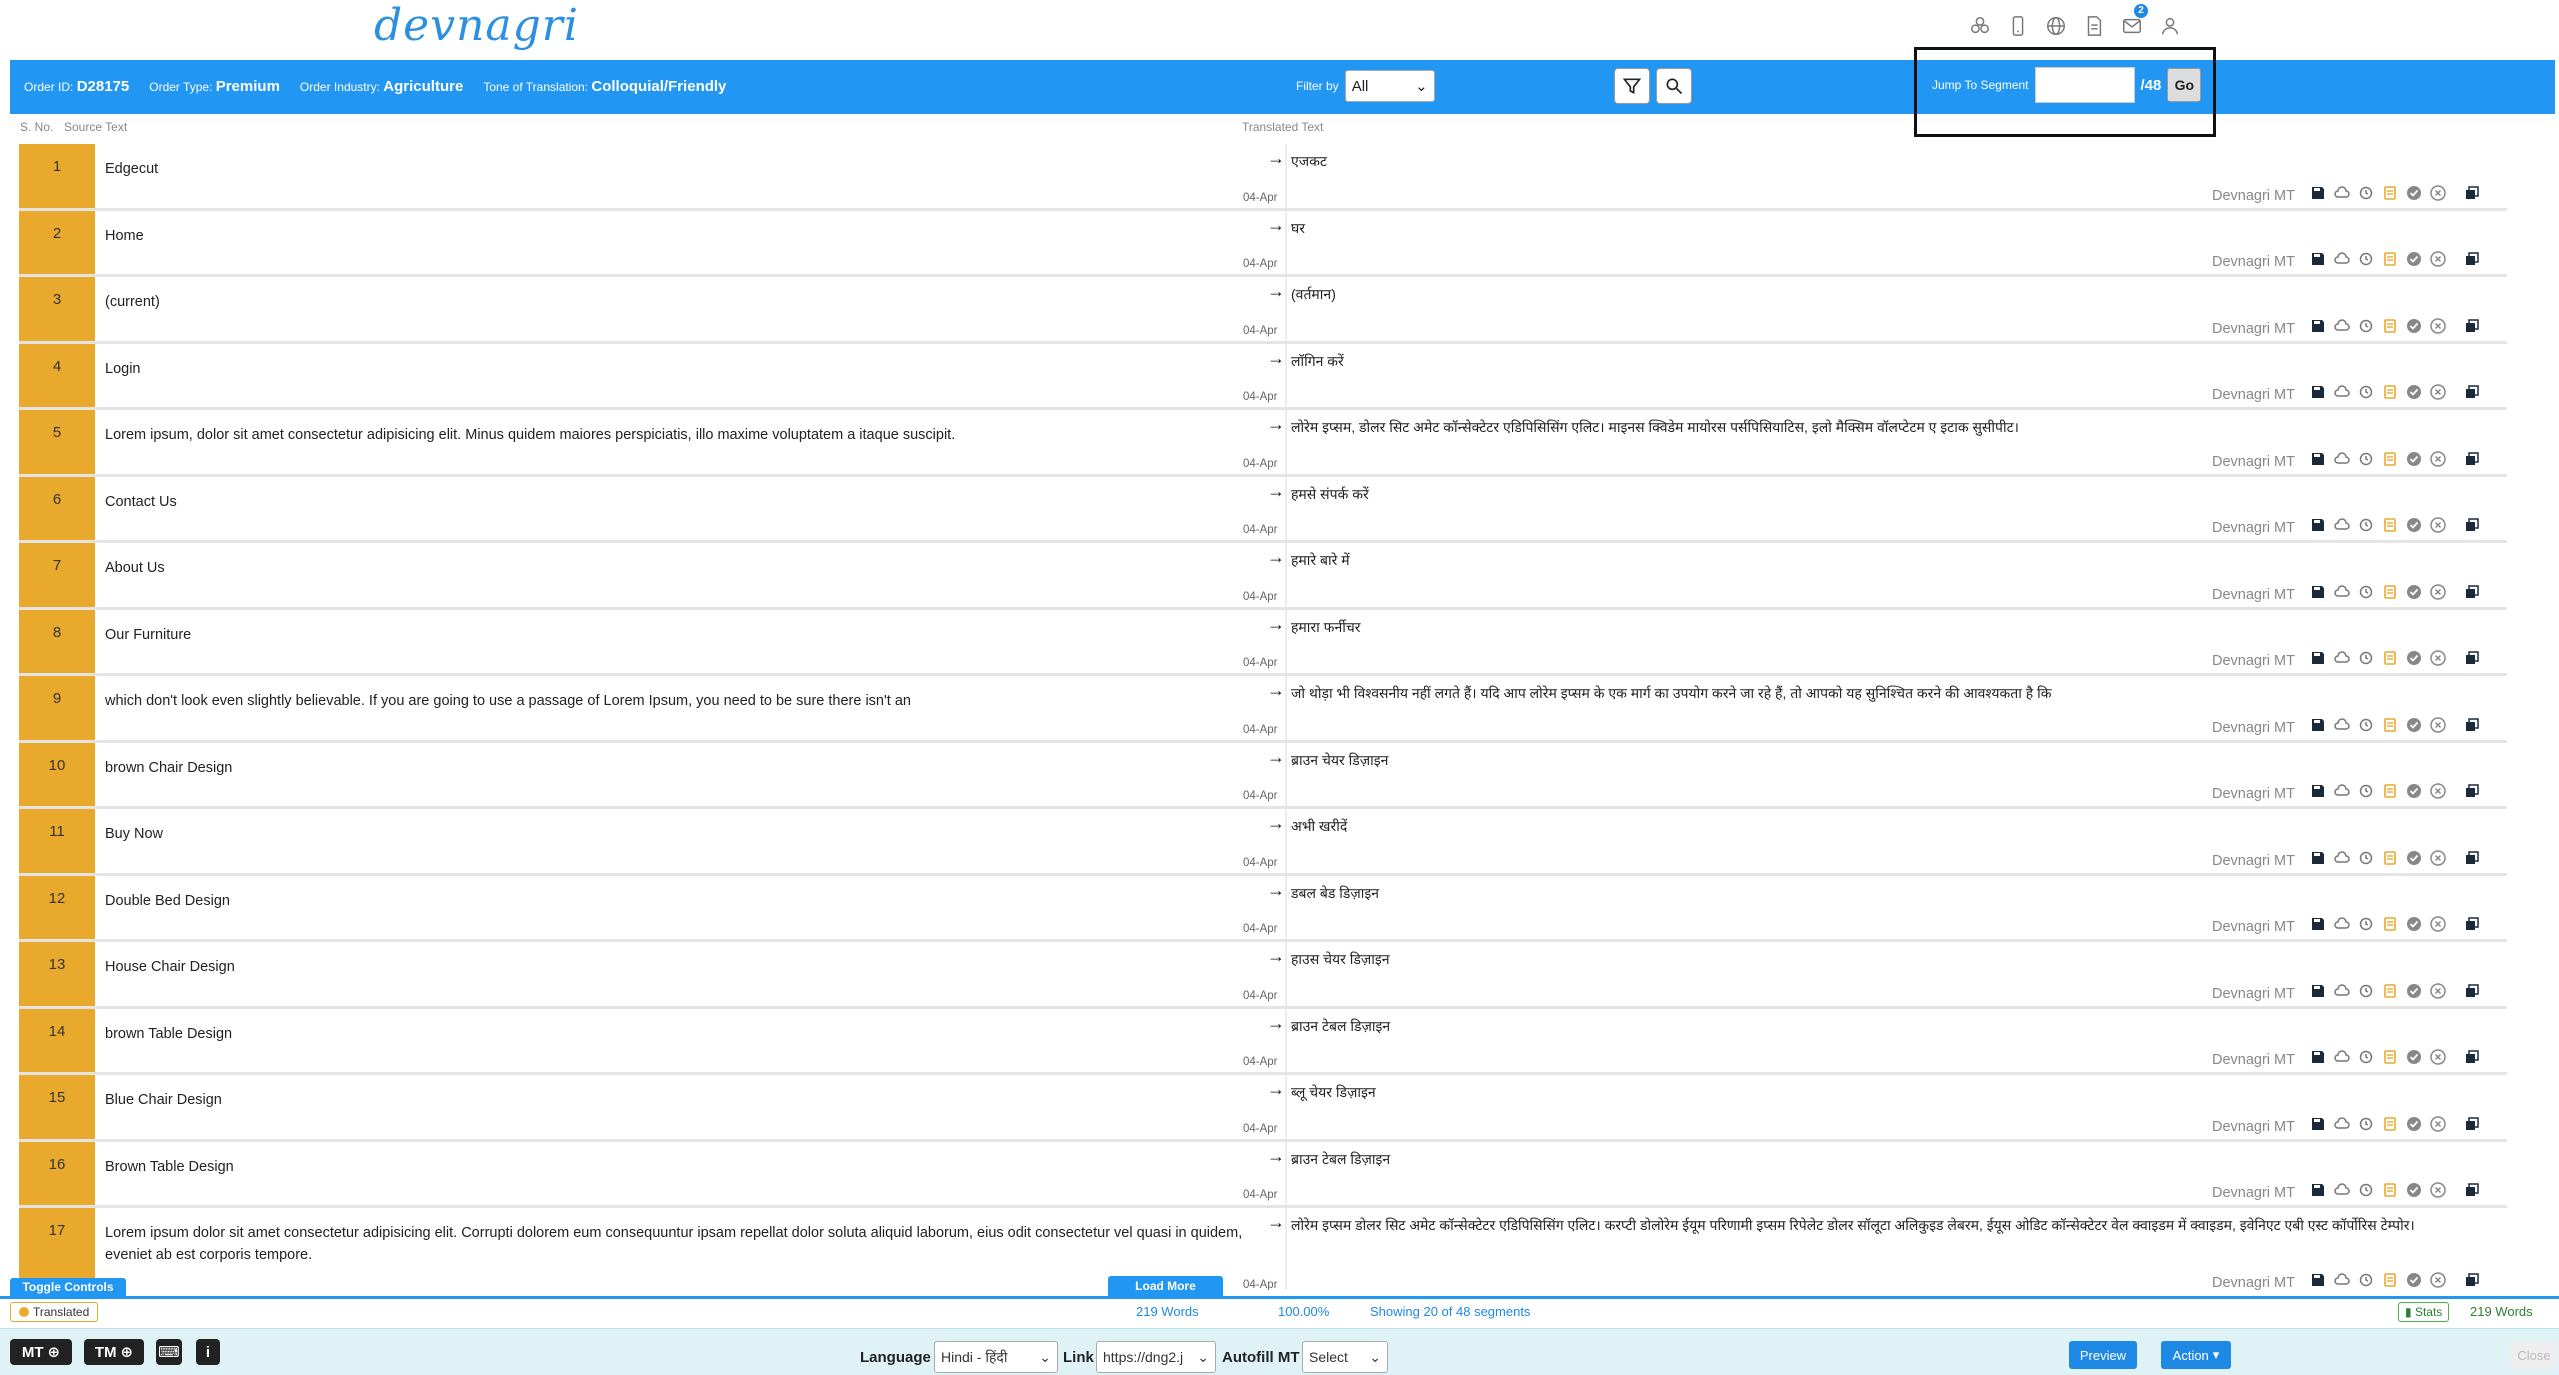 This screenshot has width=2559, height=1375. Describe the element at coordinates (2196, 1355) in the screenshot. I see `action-button: Action ▾` at that location.